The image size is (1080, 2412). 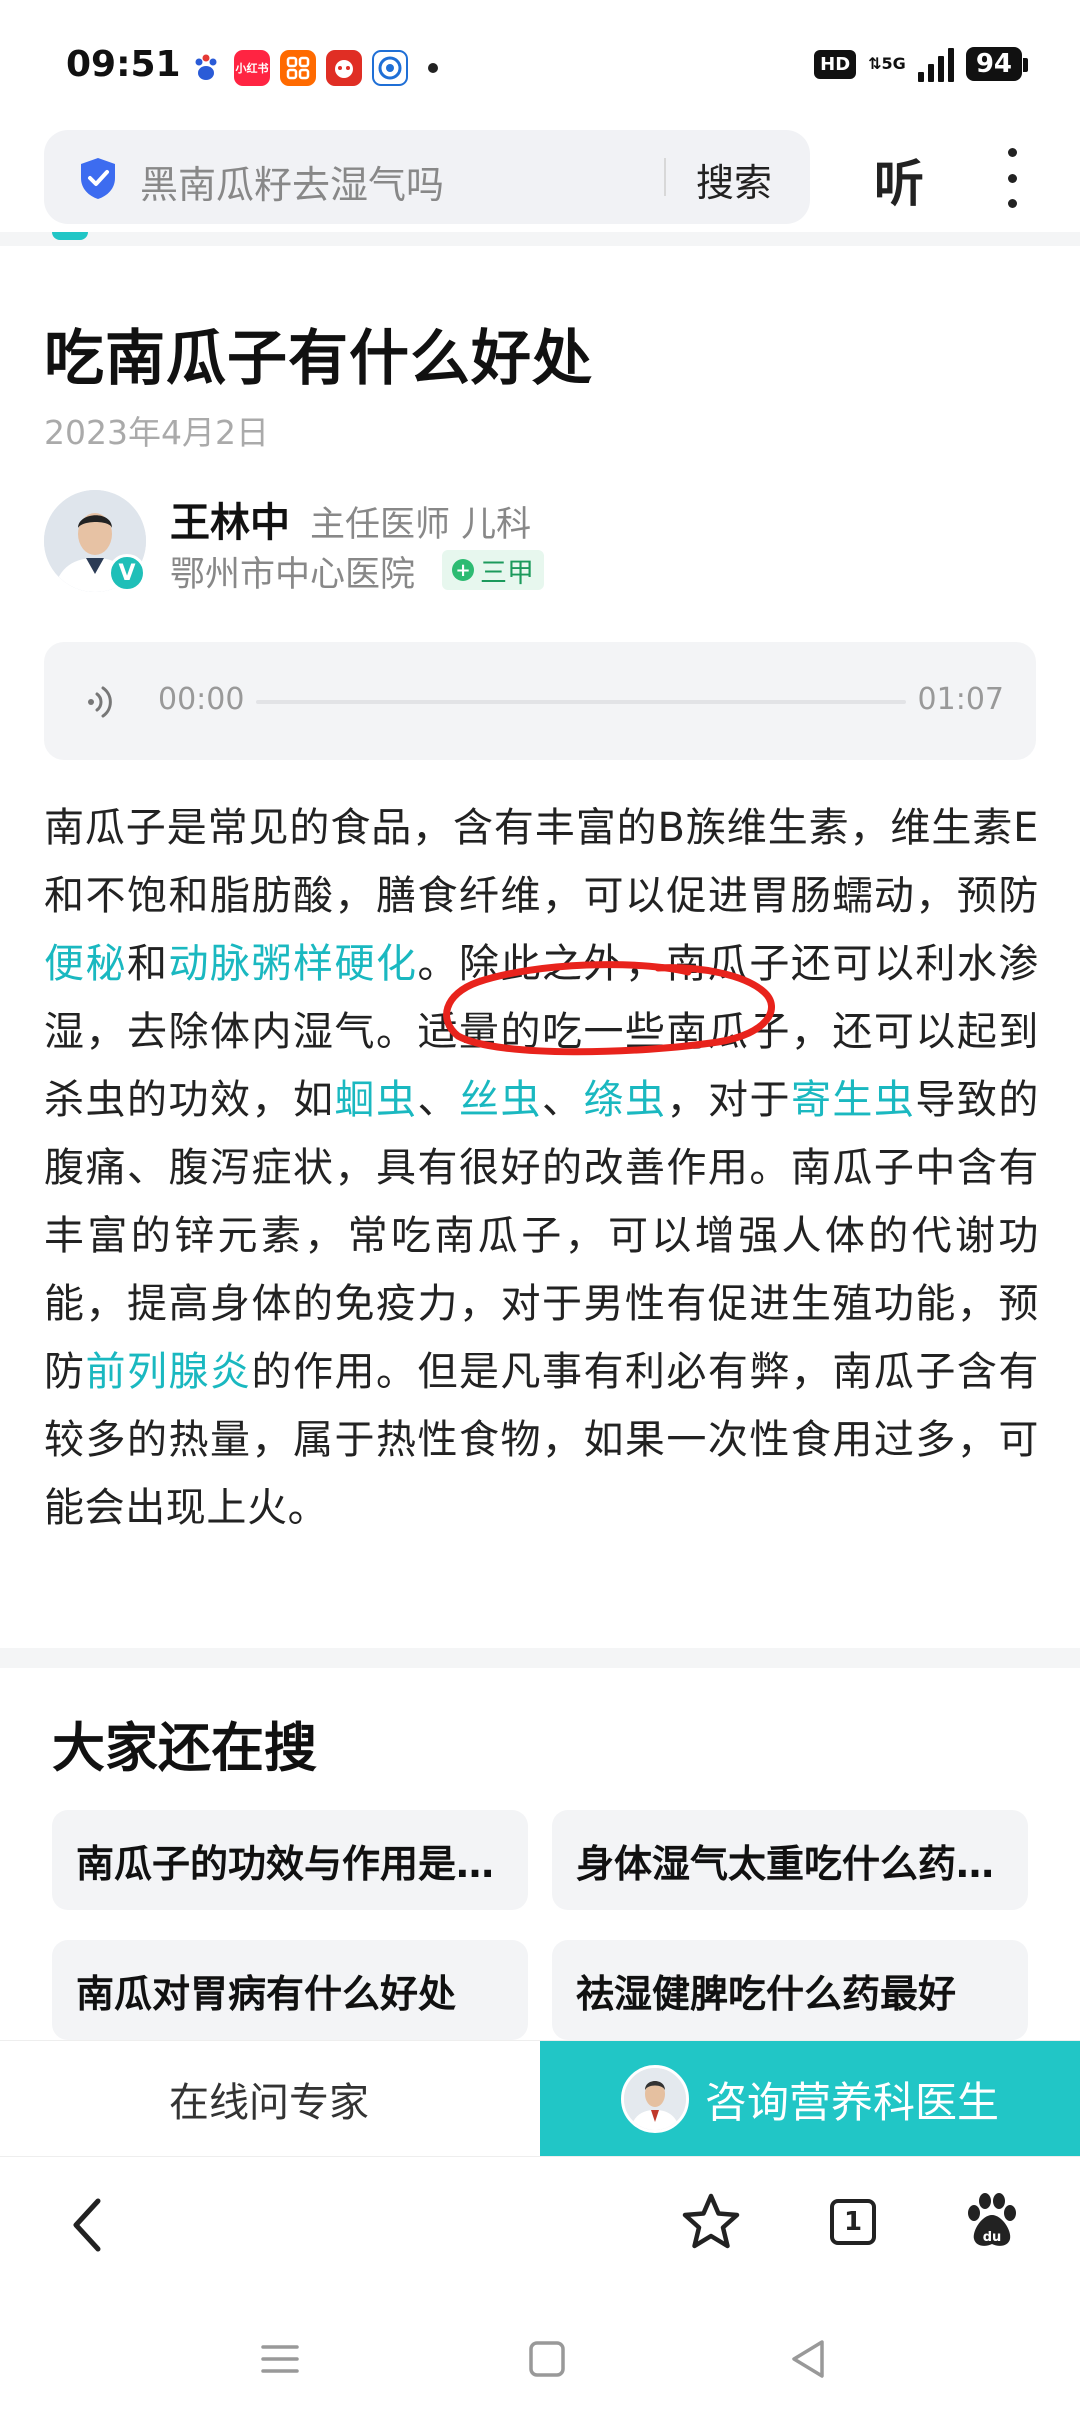 I want to click on back-triangle-icon, so click(x=808, y=2361).